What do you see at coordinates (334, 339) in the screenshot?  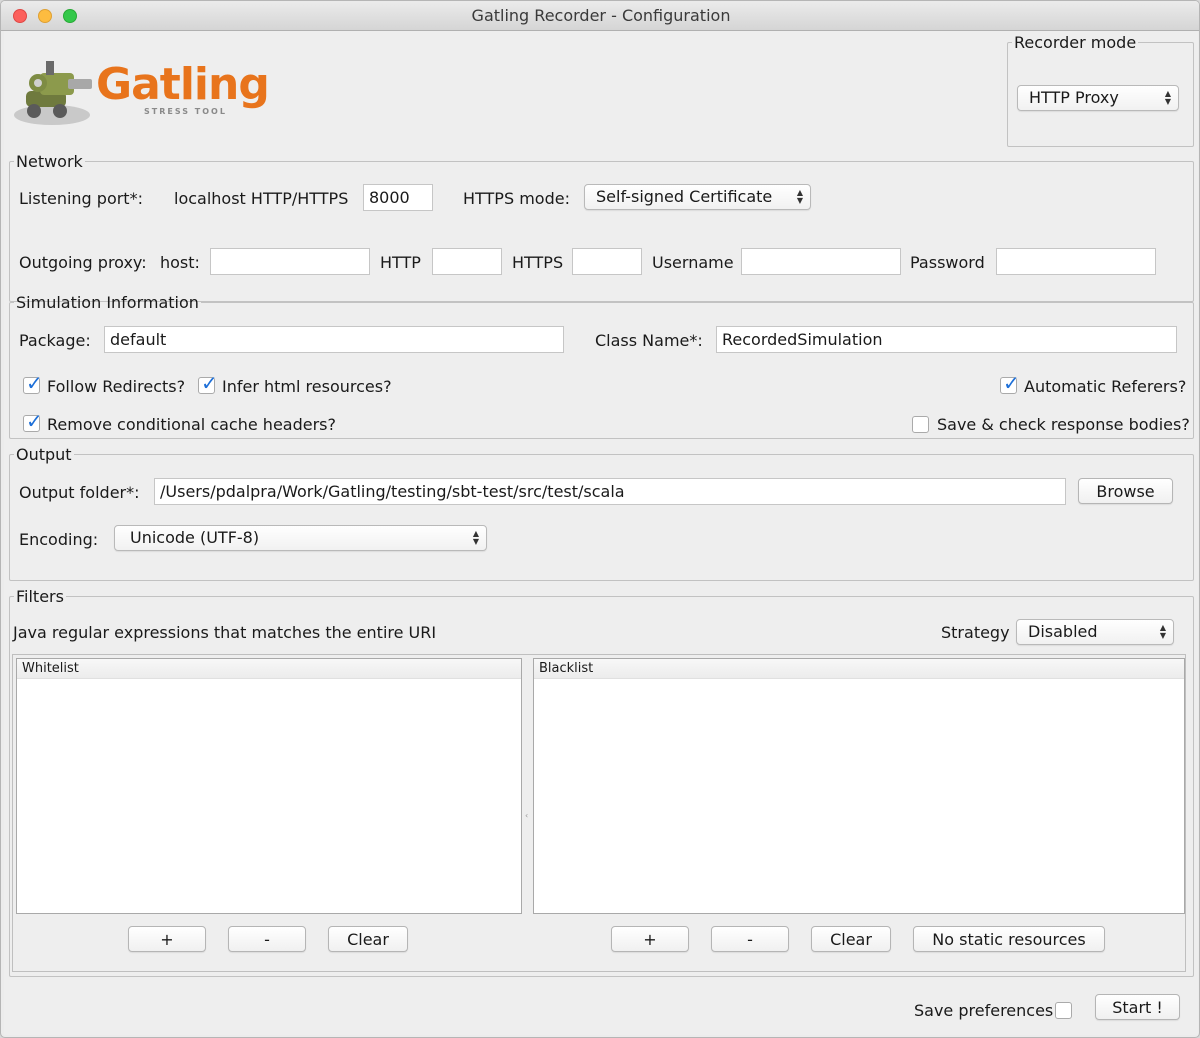 I see `package-input` at bounding box center [334, 339].